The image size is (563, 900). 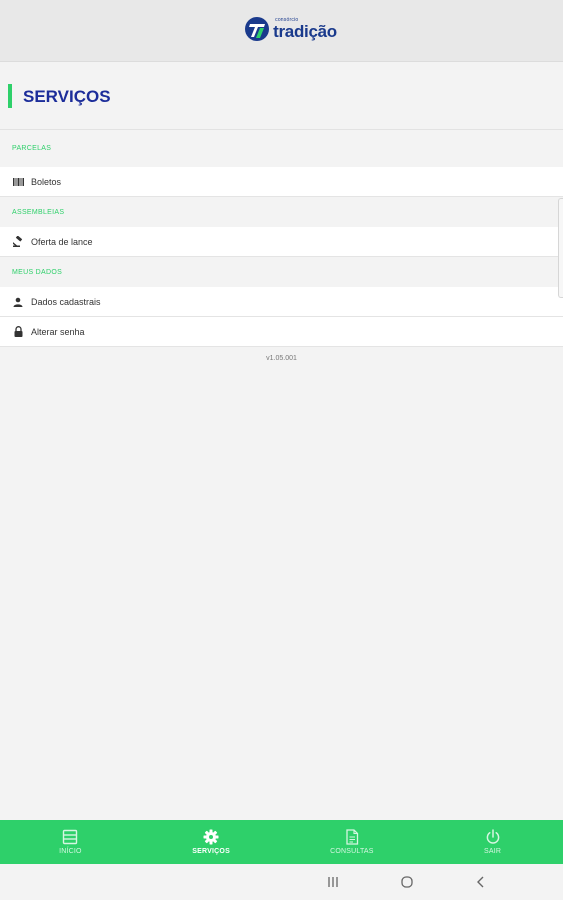 I want to click on nav-tab-inicio: INÍCIO, so click(x=70, y=842).